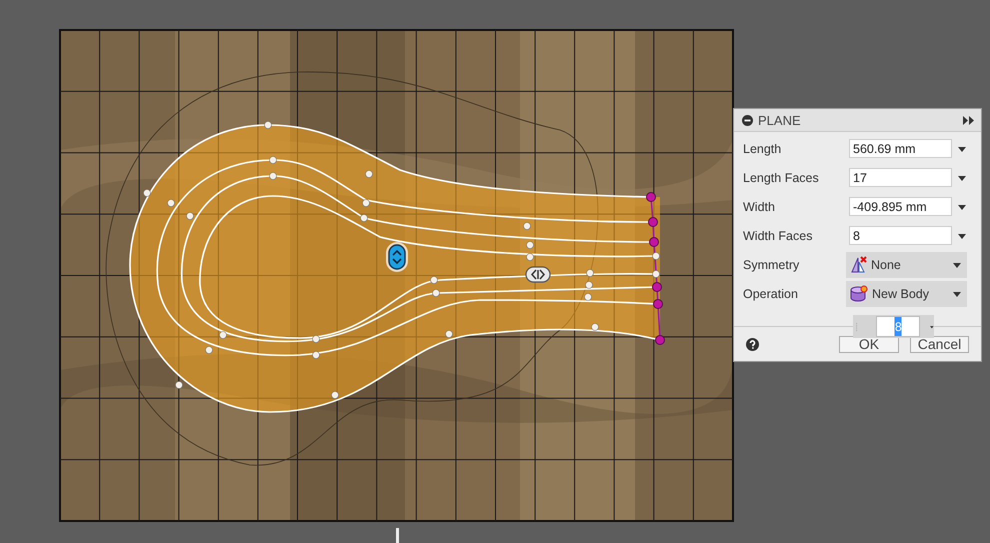 The width and height of the screenshot is (990, 543). What do you see at coordinates (747, 120) in the screenshot?
I see `collapse-icon` at bounding box center [747, 120].